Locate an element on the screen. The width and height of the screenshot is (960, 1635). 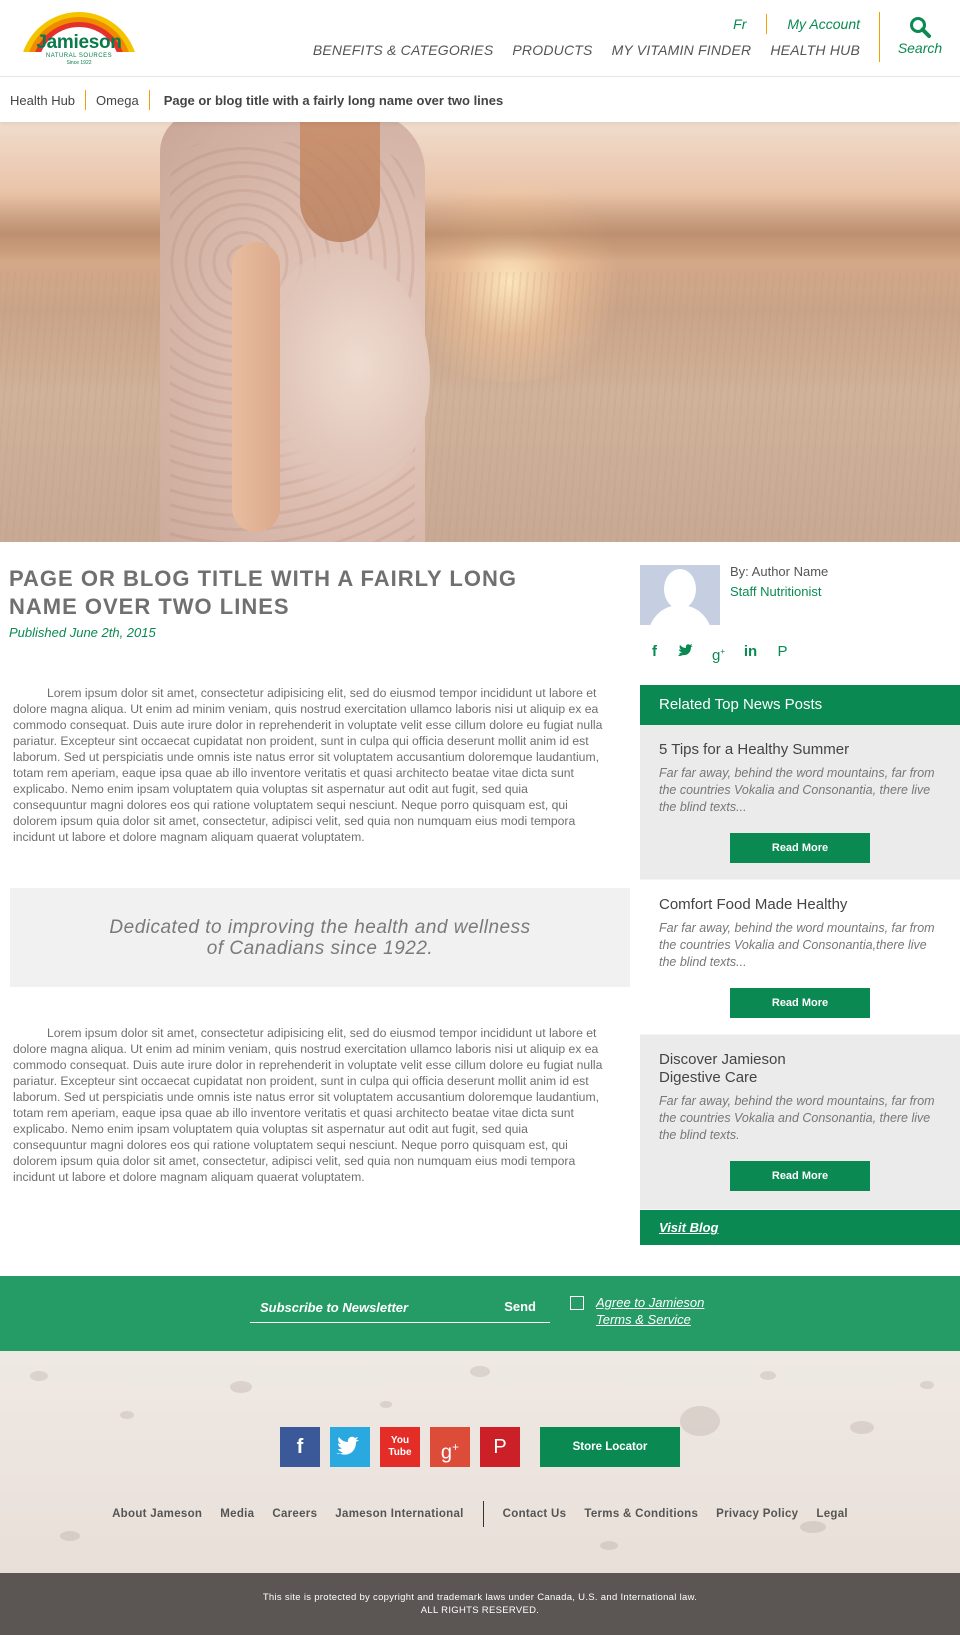
related-post-title: Discover Jamieson Digestive Care is located at coordinates (729, 1069).